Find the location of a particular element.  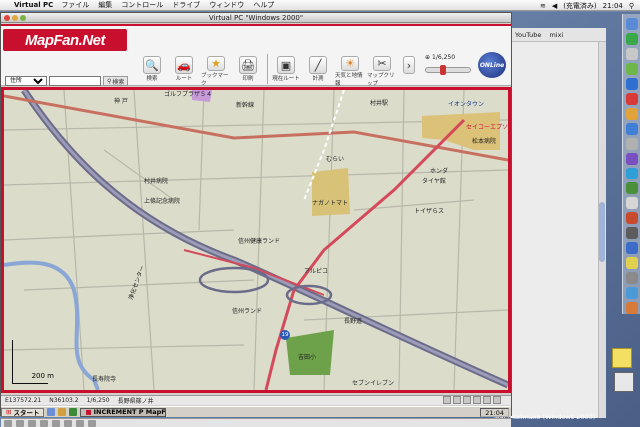

weather-icon: ☀ is located at coordinates (350, 63).